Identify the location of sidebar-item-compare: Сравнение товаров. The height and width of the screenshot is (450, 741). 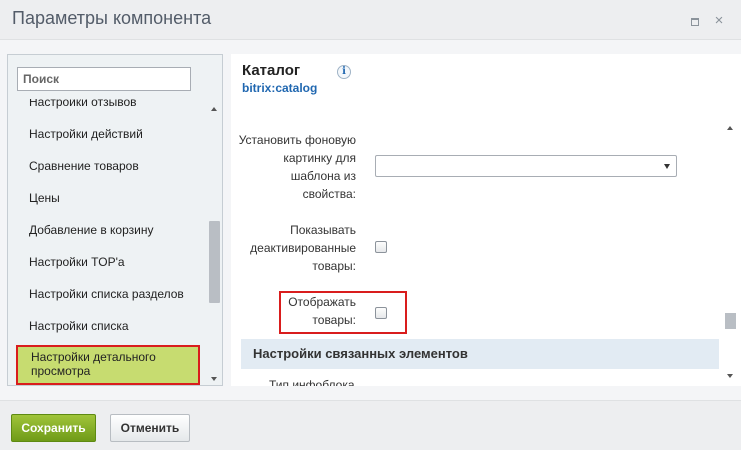
(84, 166).